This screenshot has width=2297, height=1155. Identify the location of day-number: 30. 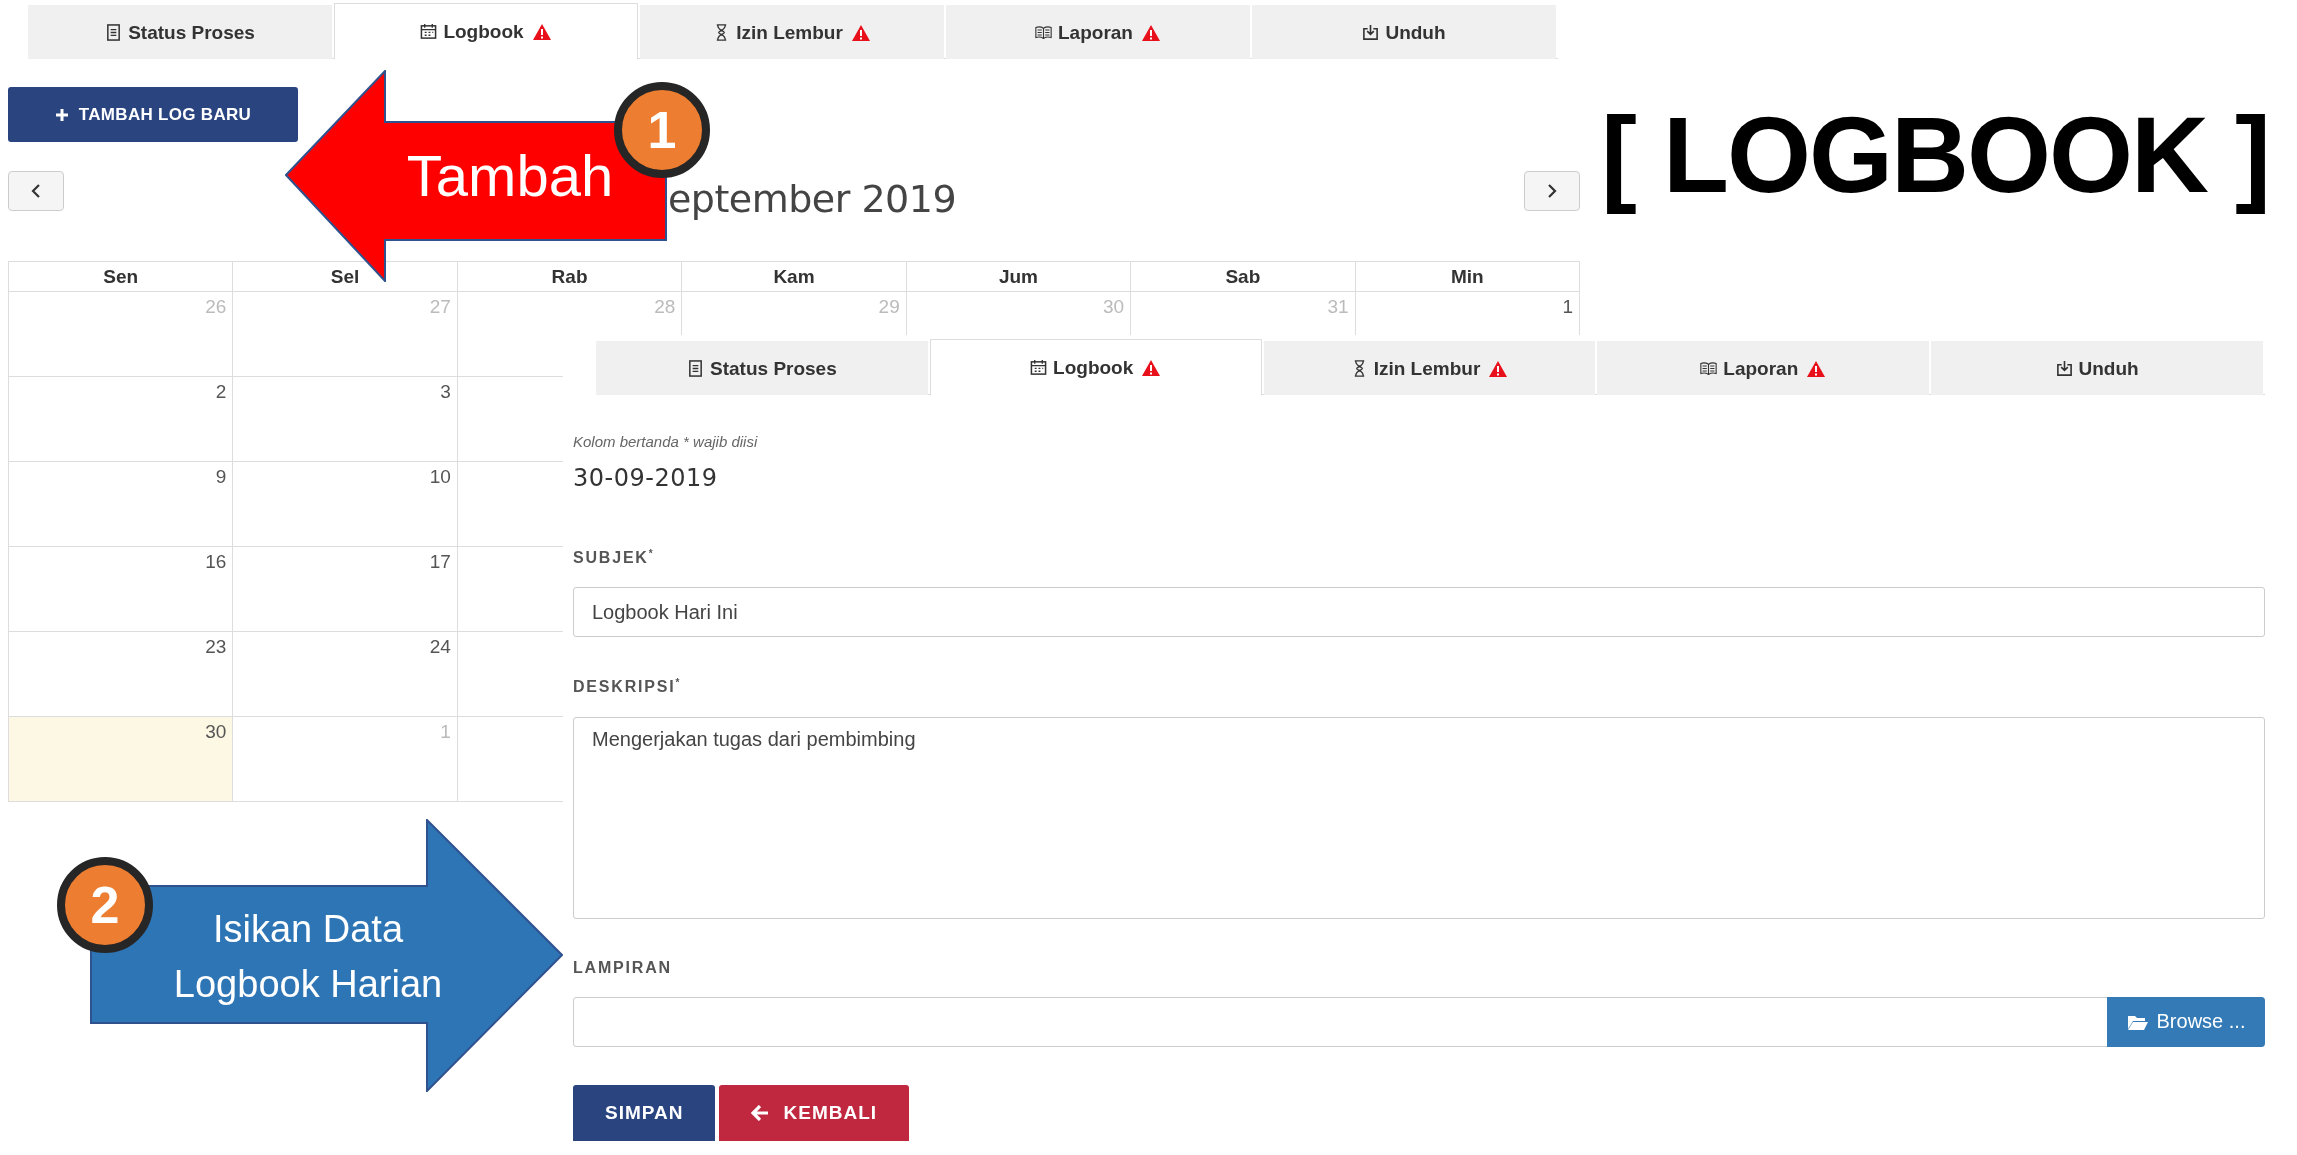
(216, 731).